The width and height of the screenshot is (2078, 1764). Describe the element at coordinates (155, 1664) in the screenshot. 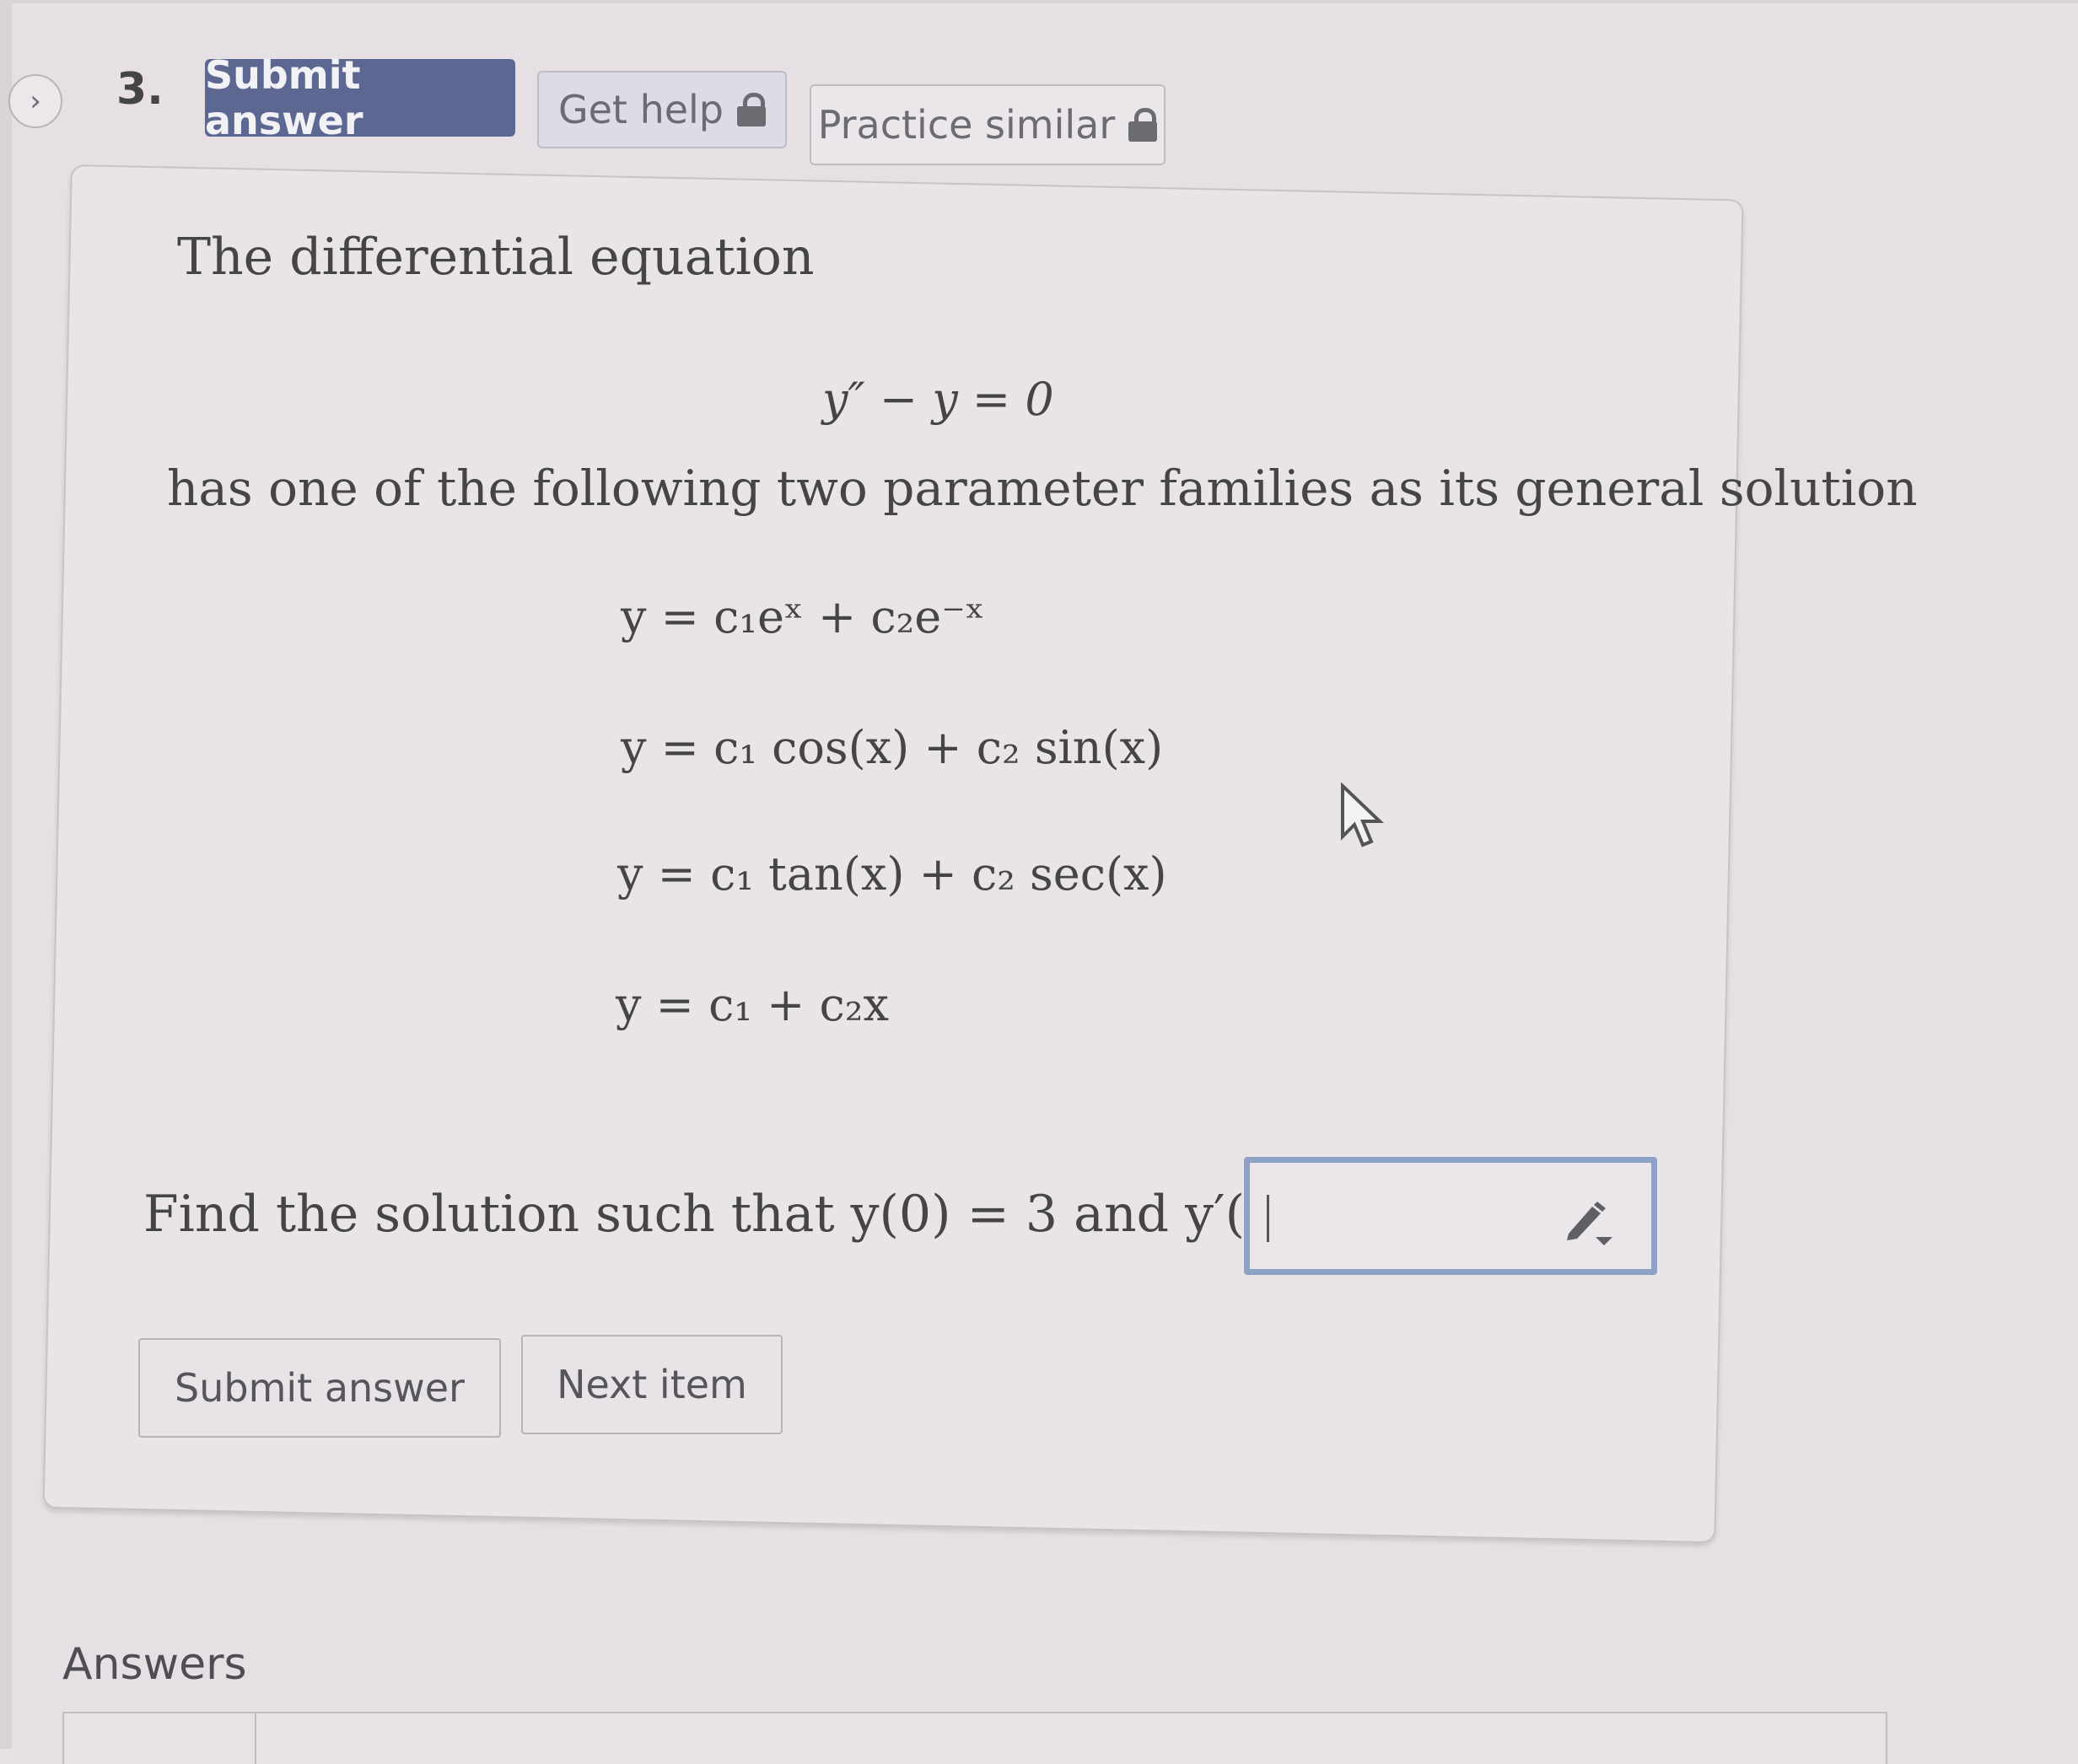

I see `answers-heading: Answers` at that location.